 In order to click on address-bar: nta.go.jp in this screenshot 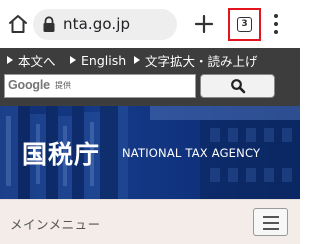, I will do `click(105, 24)`.